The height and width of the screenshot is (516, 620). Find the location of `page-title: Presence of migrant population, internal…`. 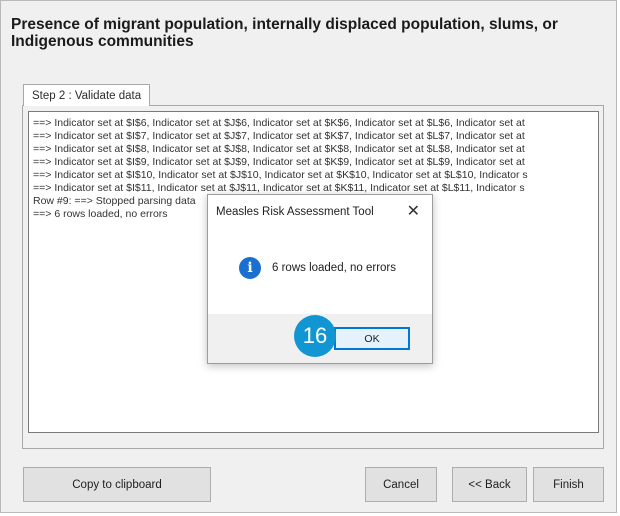

page-title: Presence of migrant population, internal… is located at coordinates (284, 33).